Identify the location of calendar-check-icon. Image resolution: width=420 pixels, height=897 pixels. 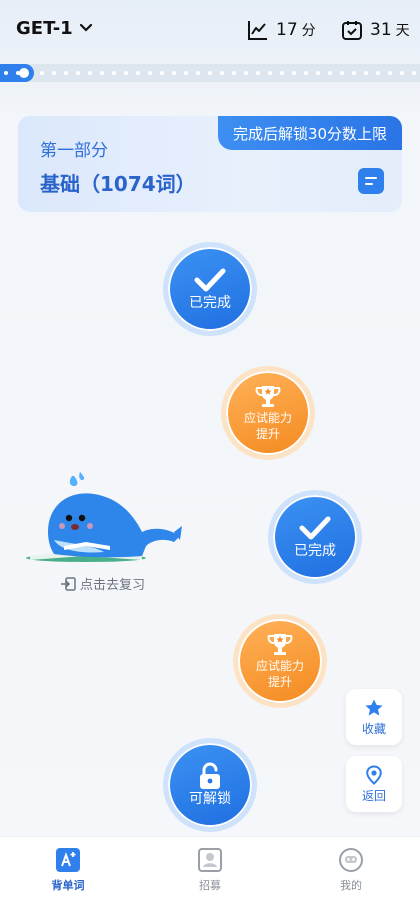
(352, 30).